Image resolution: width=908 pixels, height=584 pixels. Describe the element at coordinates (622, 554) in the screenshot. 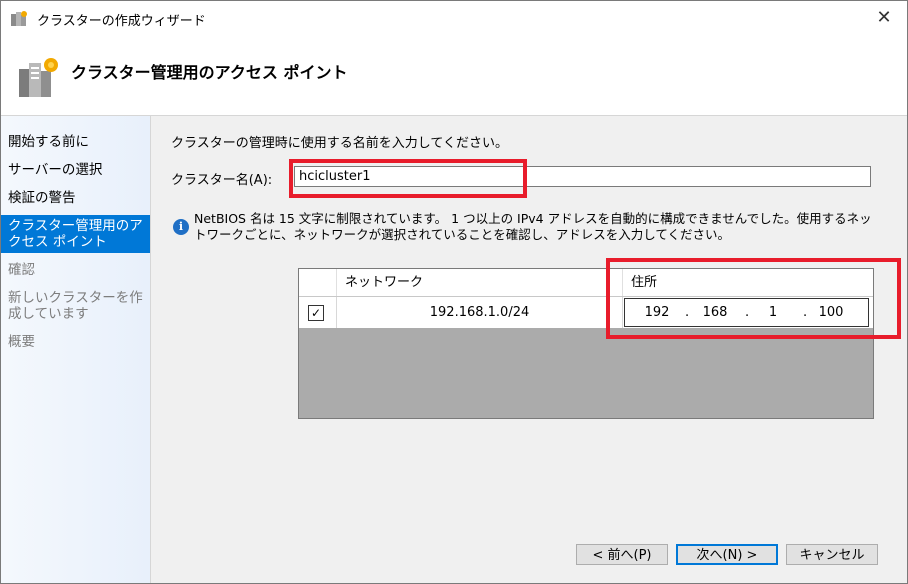

I see `back-button: < 前へ(P)` at that location.